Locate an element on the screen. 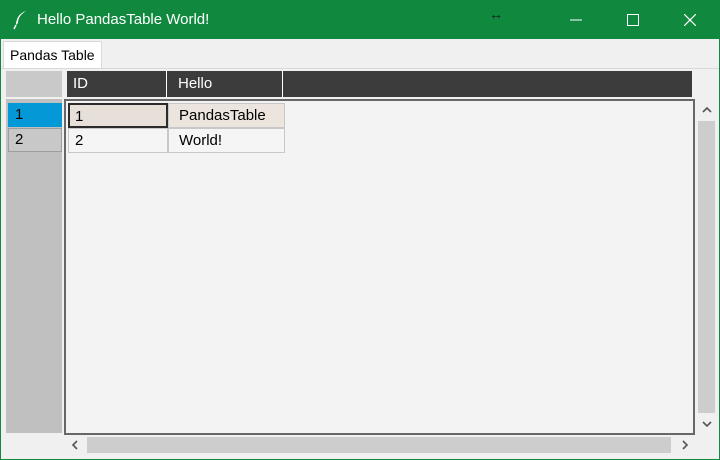 The width and height of the screenshot is (720, 460). vertical-scroll-thumb is located at coordinates (706, 267).